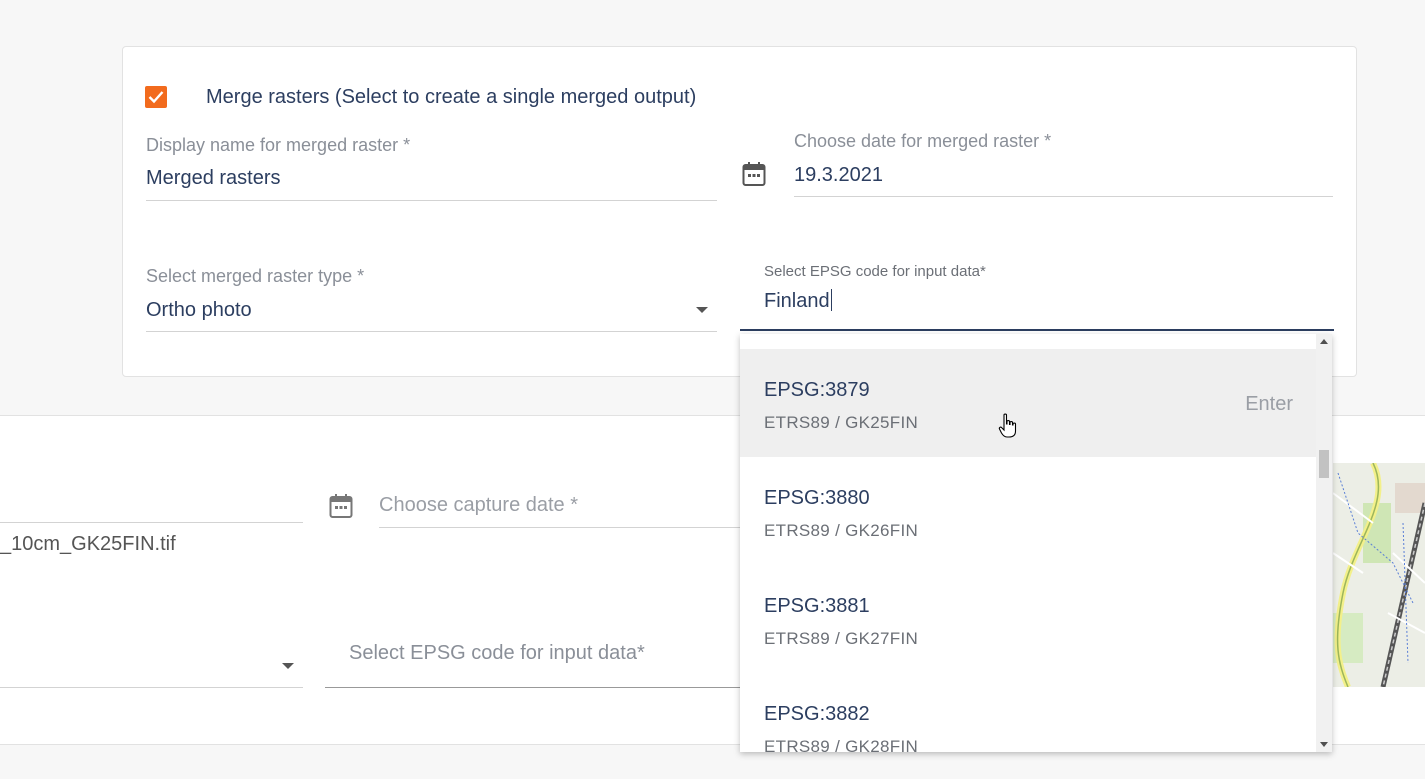  I want to click on merged-date-label: Choose date for merged raster *, so click(923, 141).